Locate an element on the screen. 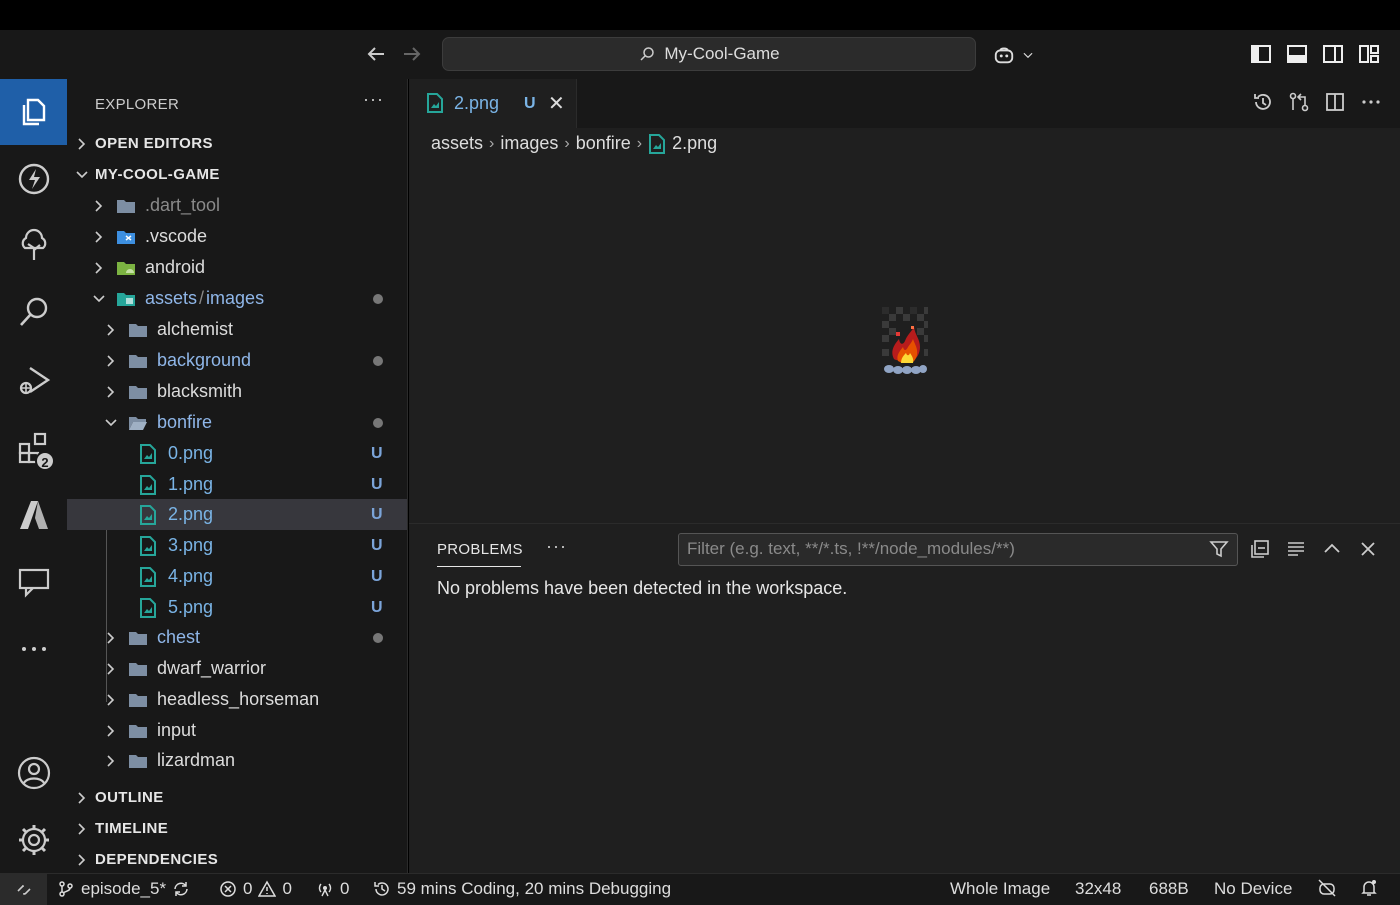 The image size is (1400, 905). problems-status: 0 0 is located at coordinates (255, 889).